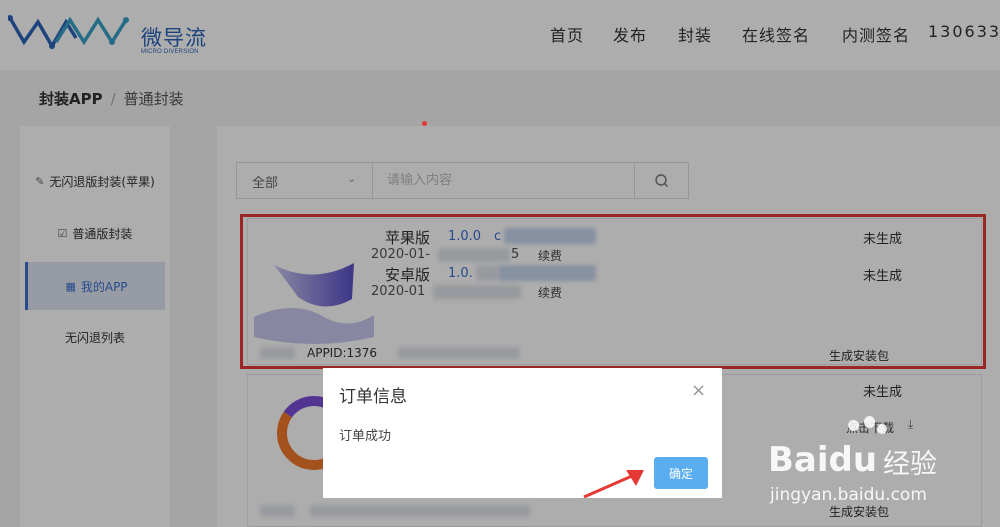  I want to click on close-icon: ×, so click(698, 390).